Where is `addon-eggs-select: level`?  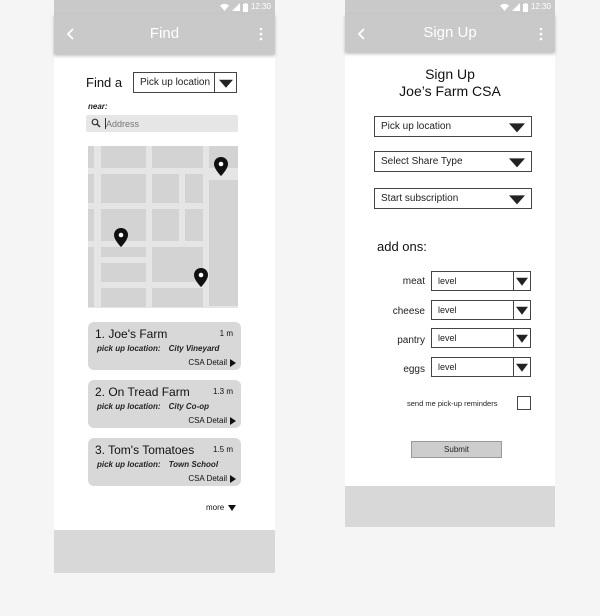 addon-eggs-select: level is located at coordinates (481, 367).